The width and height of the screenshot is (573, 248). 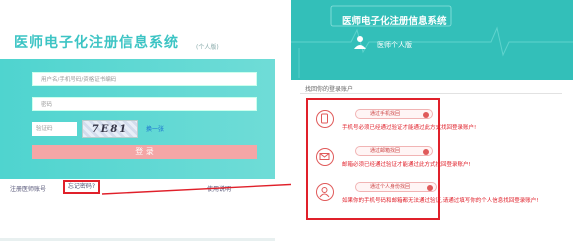 What do you see at coordinates (207, 47) in the screenshot?
I see `login-page-subtitle: (个人版)` at bounding box center [207, 47].